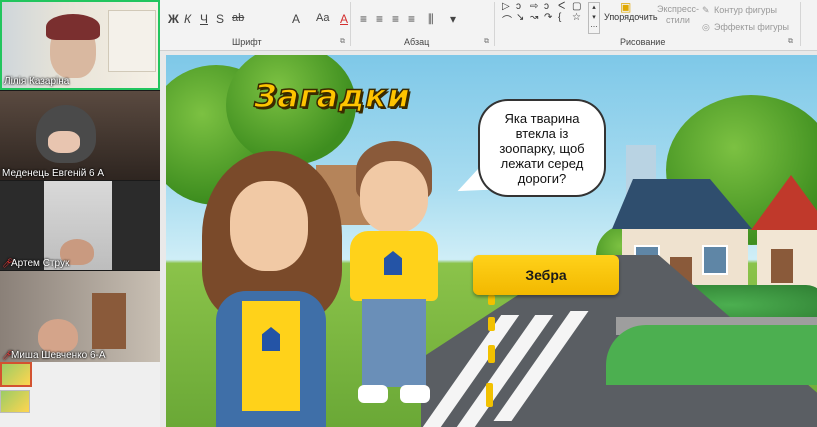 This screenshot has height=427, width=817. What do you see at coordinates (73, 27) in the screenshot?
I see `participant-hair` at bounding box center [73, 27].